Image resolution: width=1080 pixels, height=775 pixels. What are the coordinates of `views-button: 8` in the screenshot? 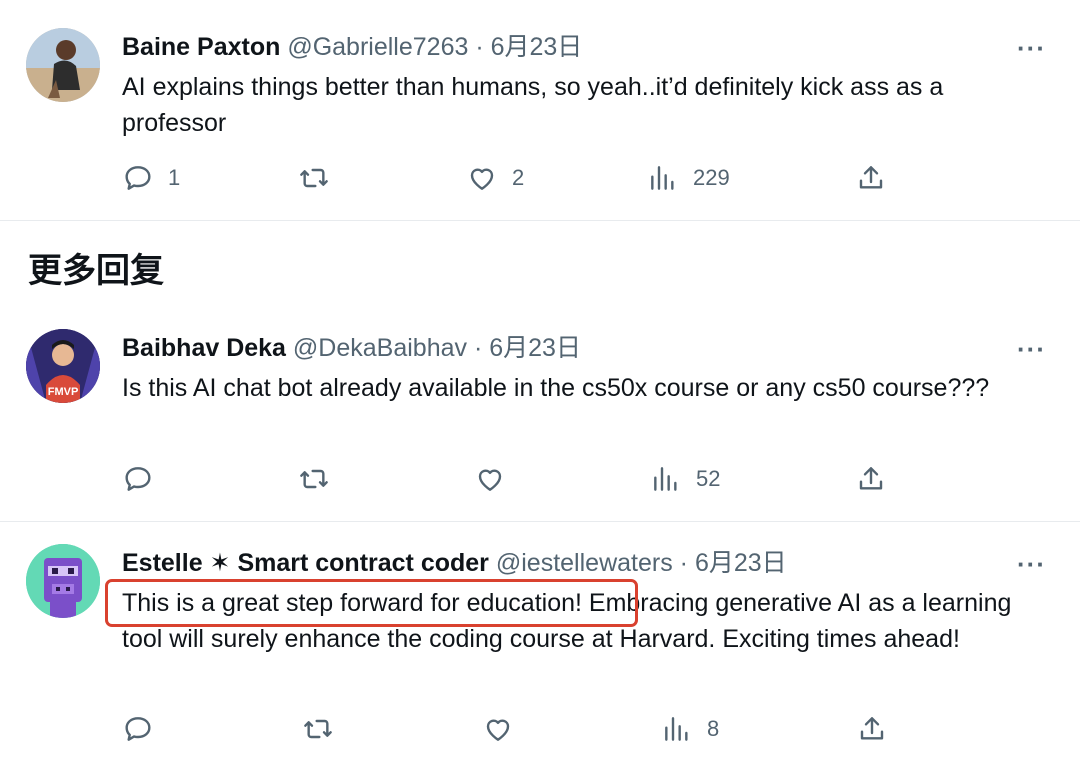 It's located at (690, 729).